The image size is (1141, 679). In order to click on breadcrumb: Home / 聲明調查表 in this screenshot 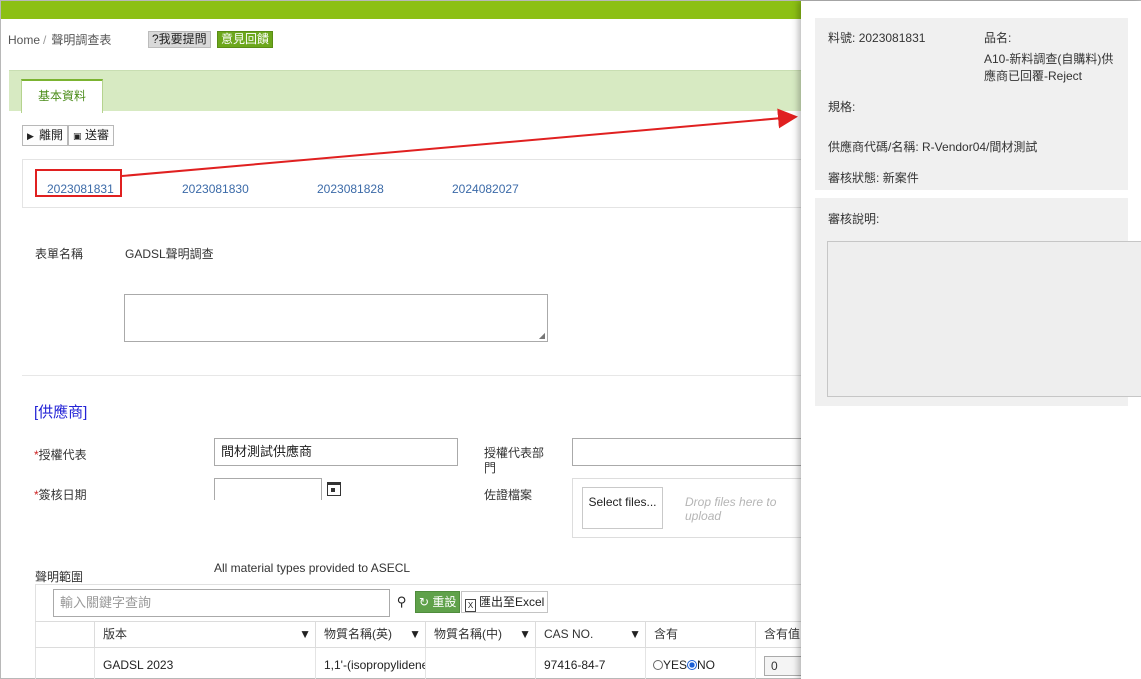, I will do `click(59, 39)`.